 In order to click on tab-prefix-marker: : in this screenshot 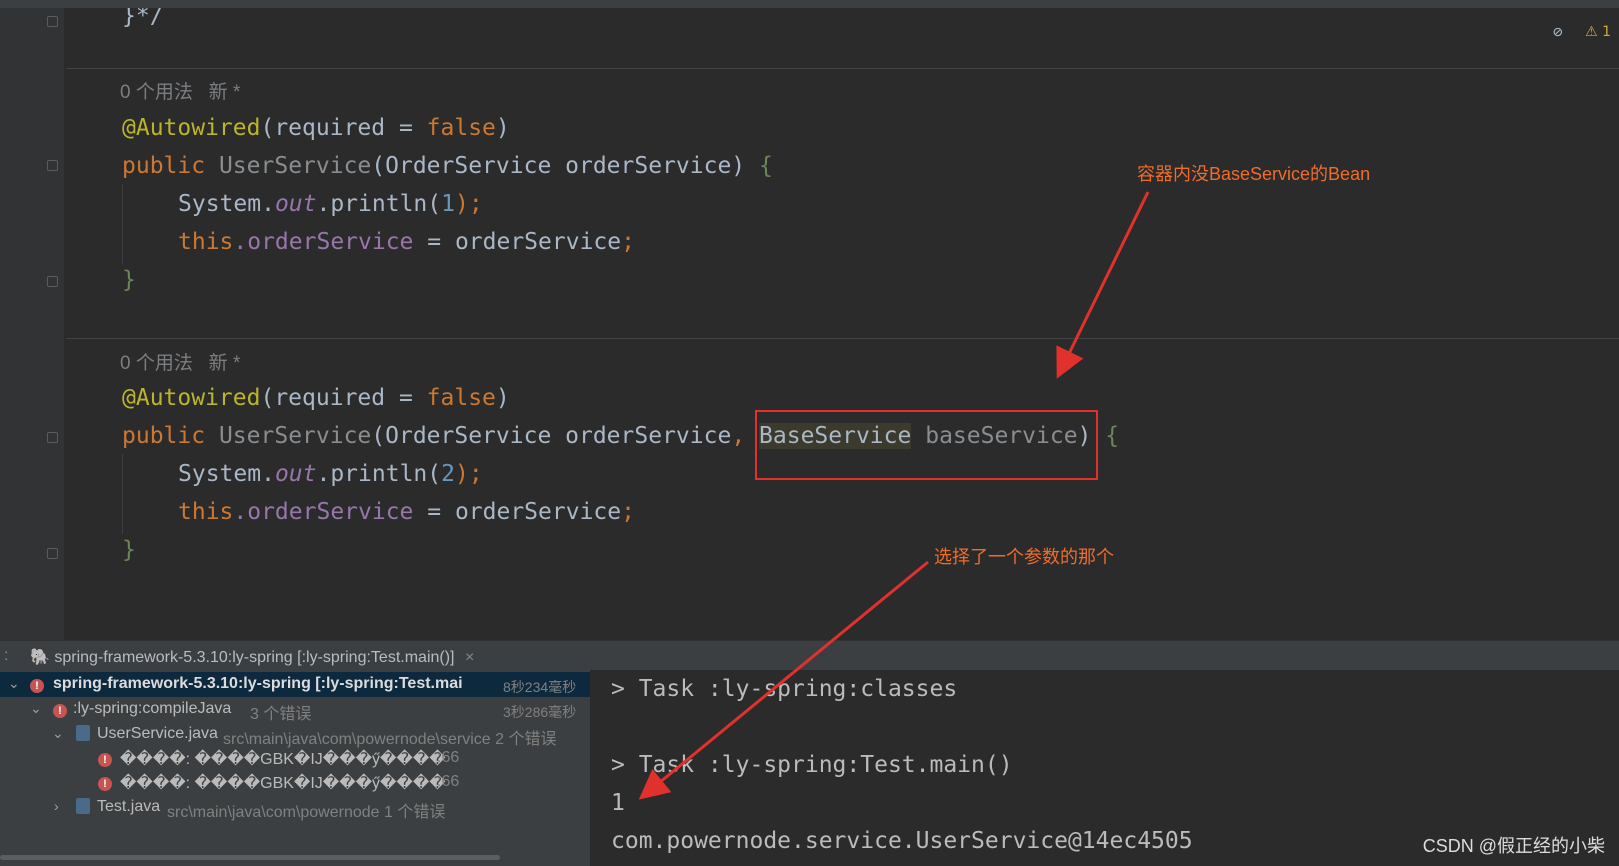, I will do `click(6, 655)`.